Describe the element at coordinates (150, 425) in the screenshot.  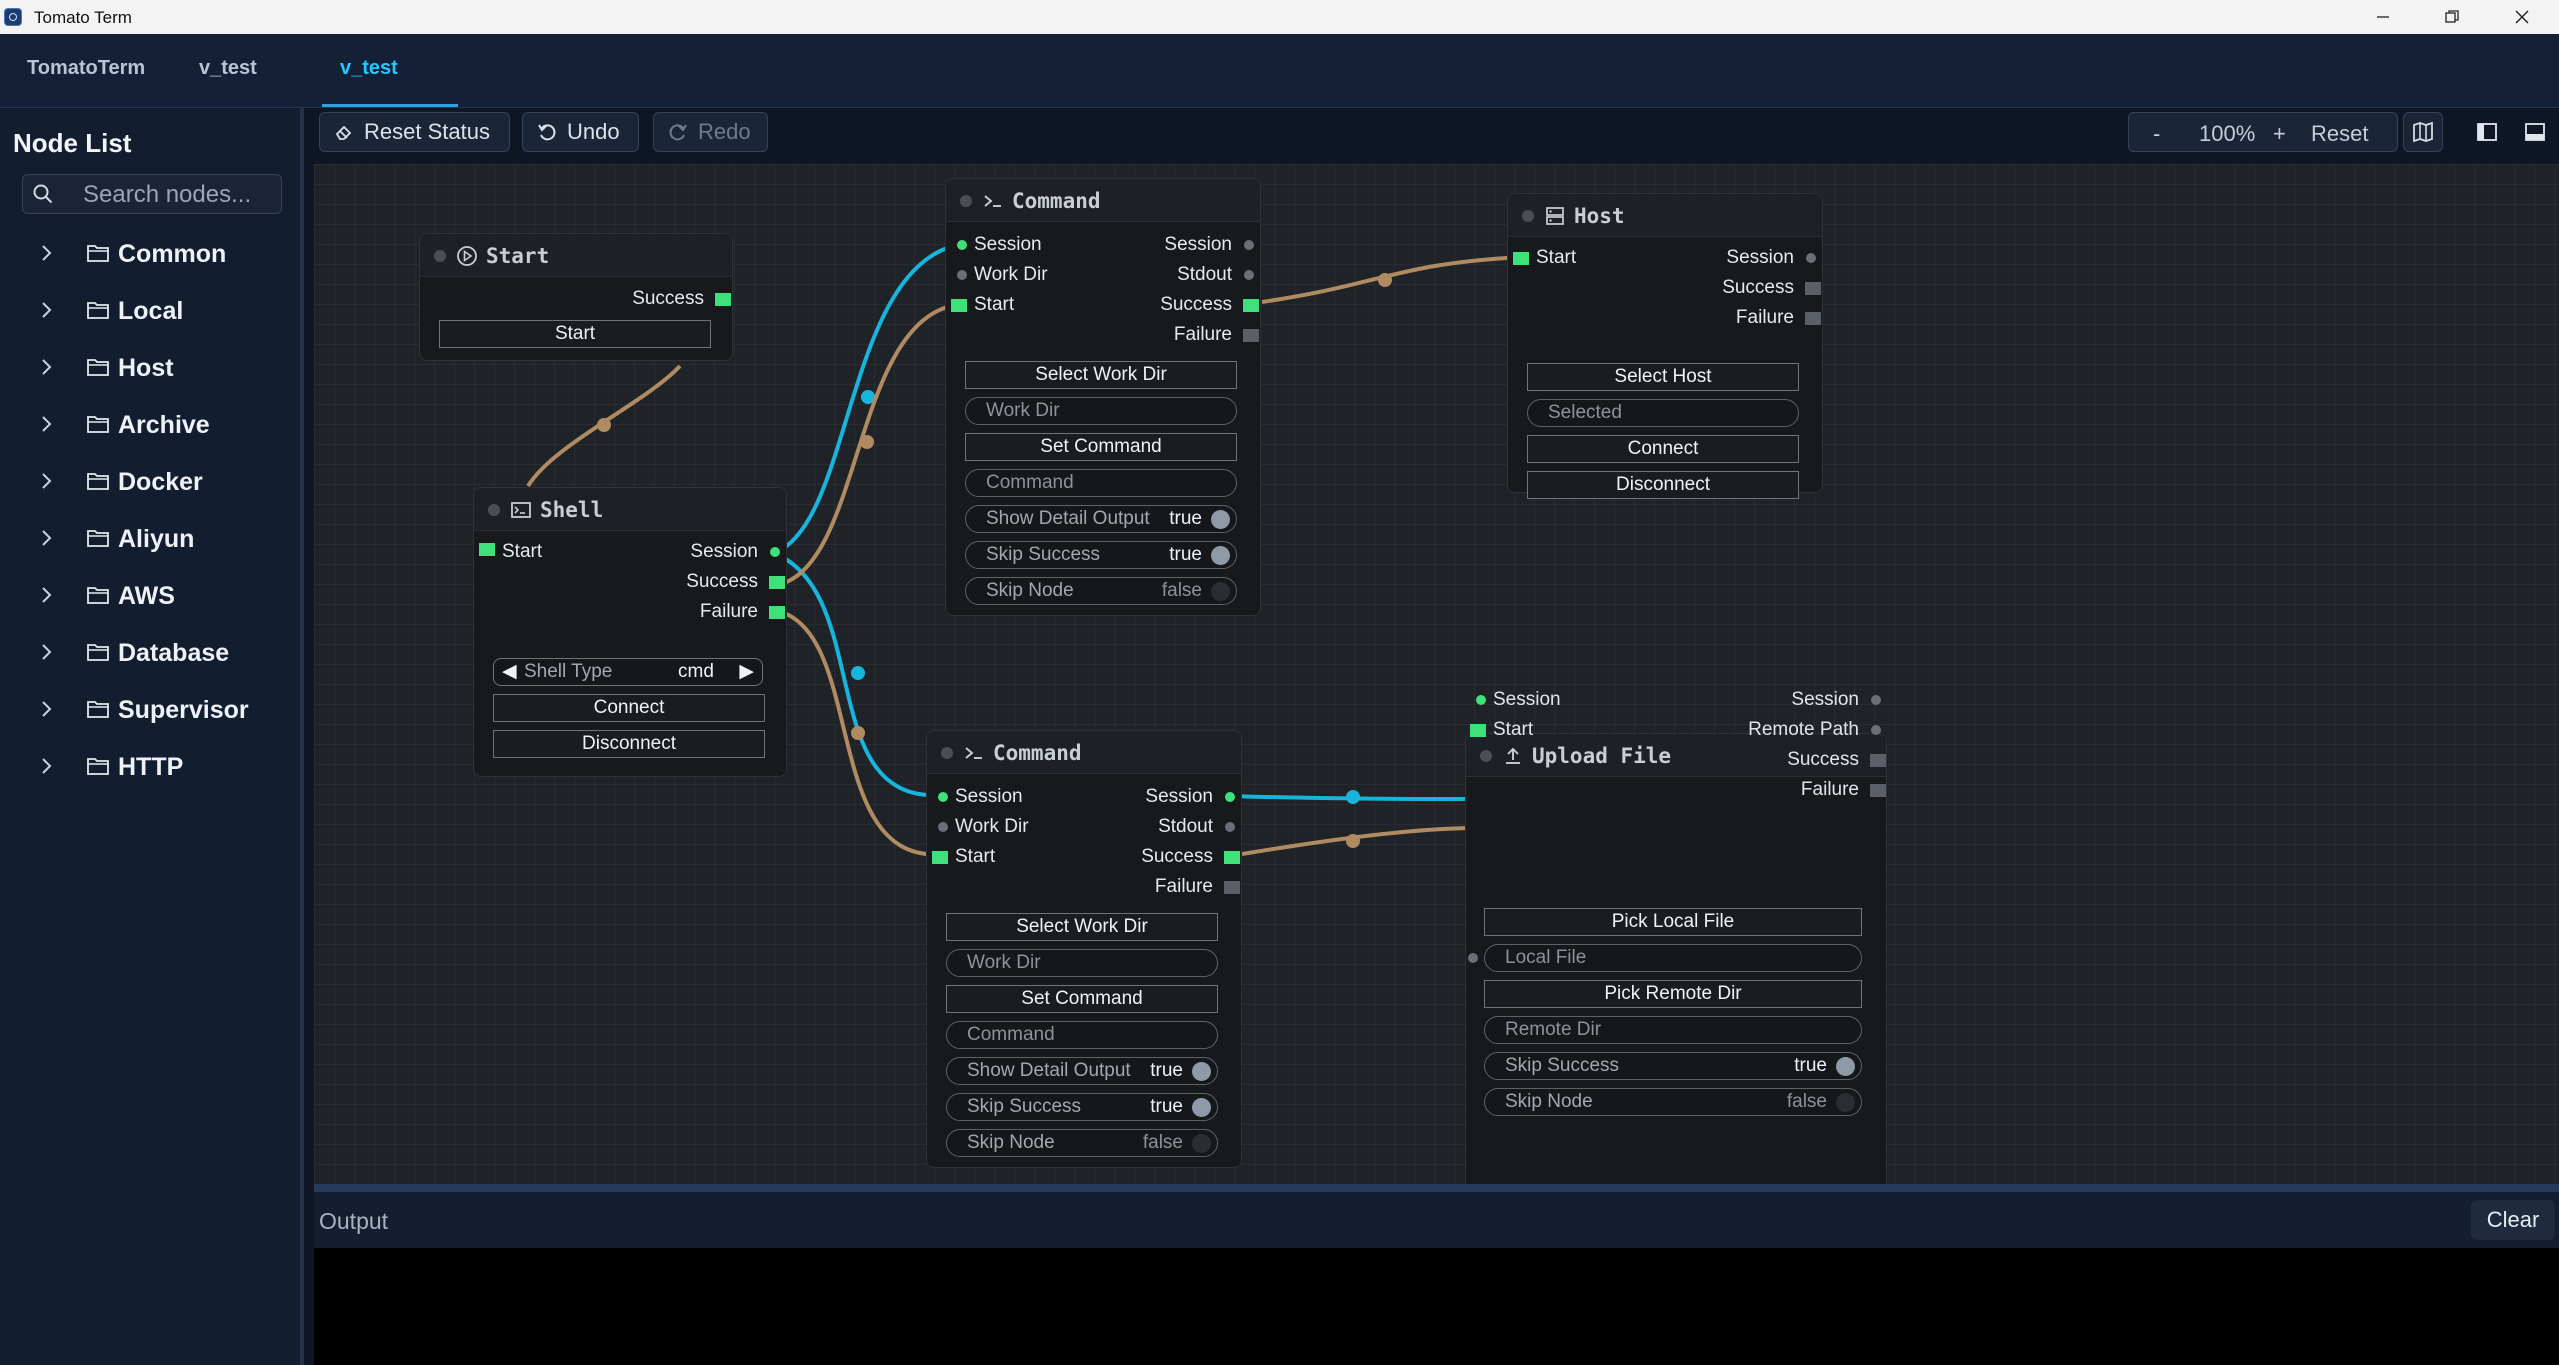
I see `sidebar-folder-archive: Archive` at that location.